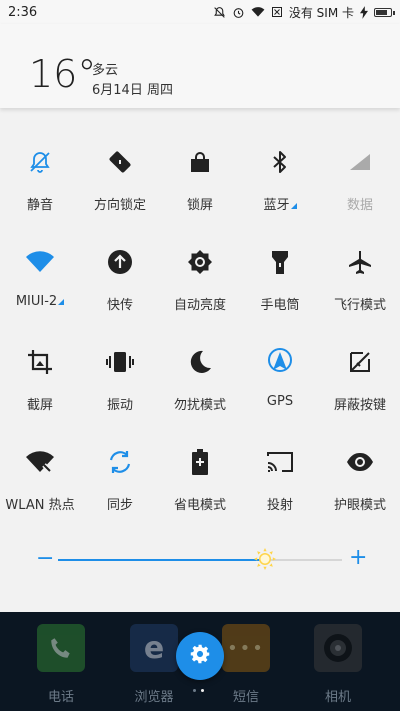 The height and width of the screenshot is (711, 400). Describe the element at coordinates (39, 405) in the screenshot. I see `toggle-label: 截屏` at that location.